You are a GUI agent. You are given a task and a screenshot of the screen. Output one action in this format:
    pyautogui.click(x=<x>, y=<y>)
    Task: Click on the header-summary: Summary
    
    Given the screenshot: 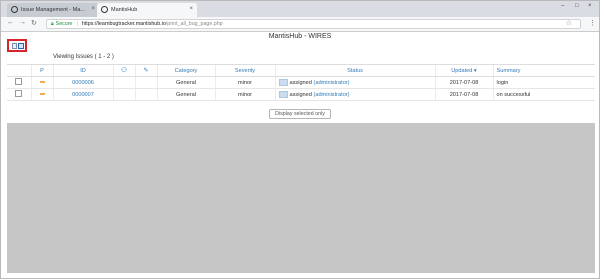 What is the action you would take?
    pyautogui.click(x=543, y=70)
    